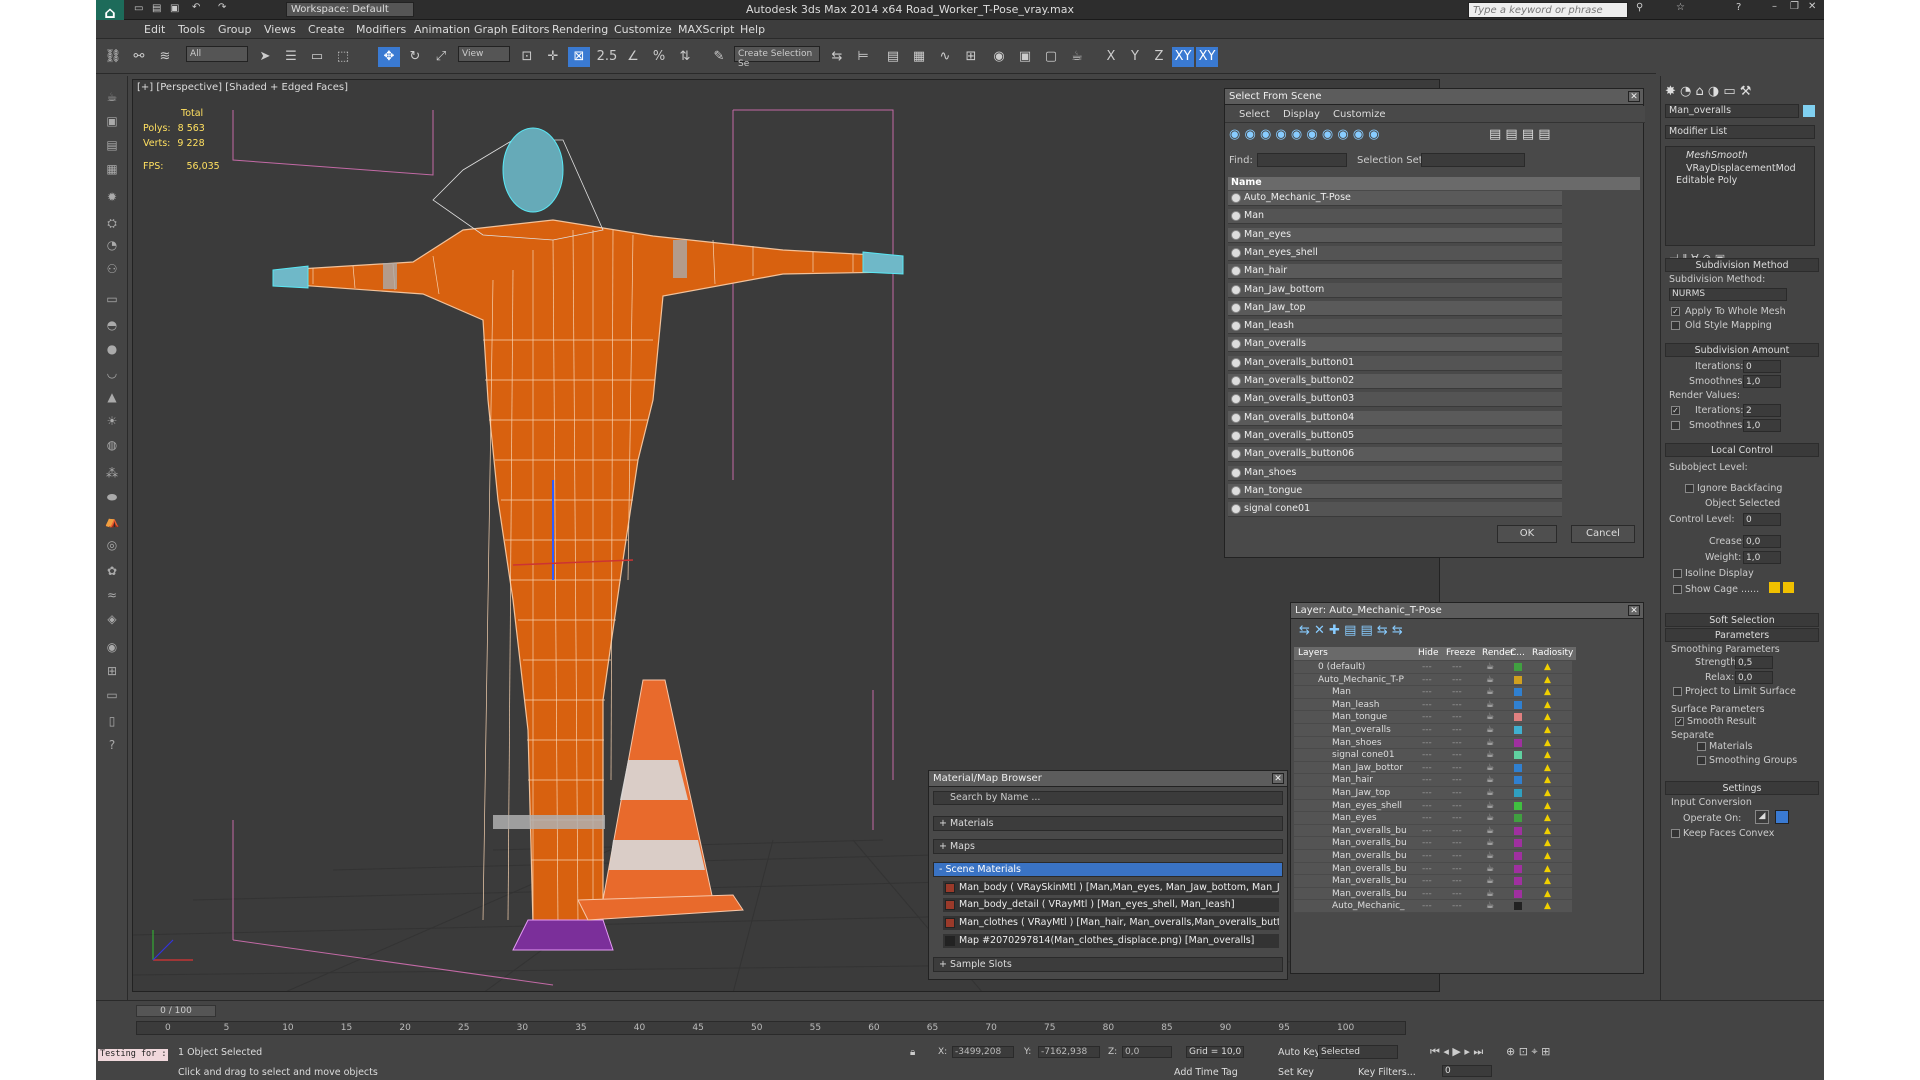 The height and width of the screenshot is (1080, 1920). What do you see at coordinates (1051, 57) in the screenshot?
I see `render-frame-icon: ▢` at bounding box center [1051, 57].